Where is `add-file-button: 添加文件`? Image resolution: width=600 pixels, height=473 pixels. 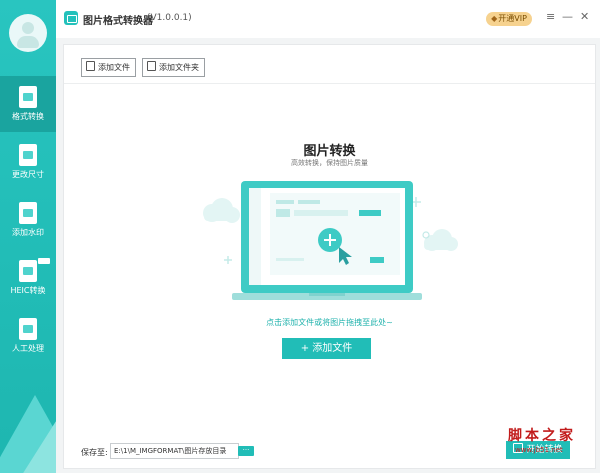 add-file-button: 添加文件 is located at coordinates (108, 67).